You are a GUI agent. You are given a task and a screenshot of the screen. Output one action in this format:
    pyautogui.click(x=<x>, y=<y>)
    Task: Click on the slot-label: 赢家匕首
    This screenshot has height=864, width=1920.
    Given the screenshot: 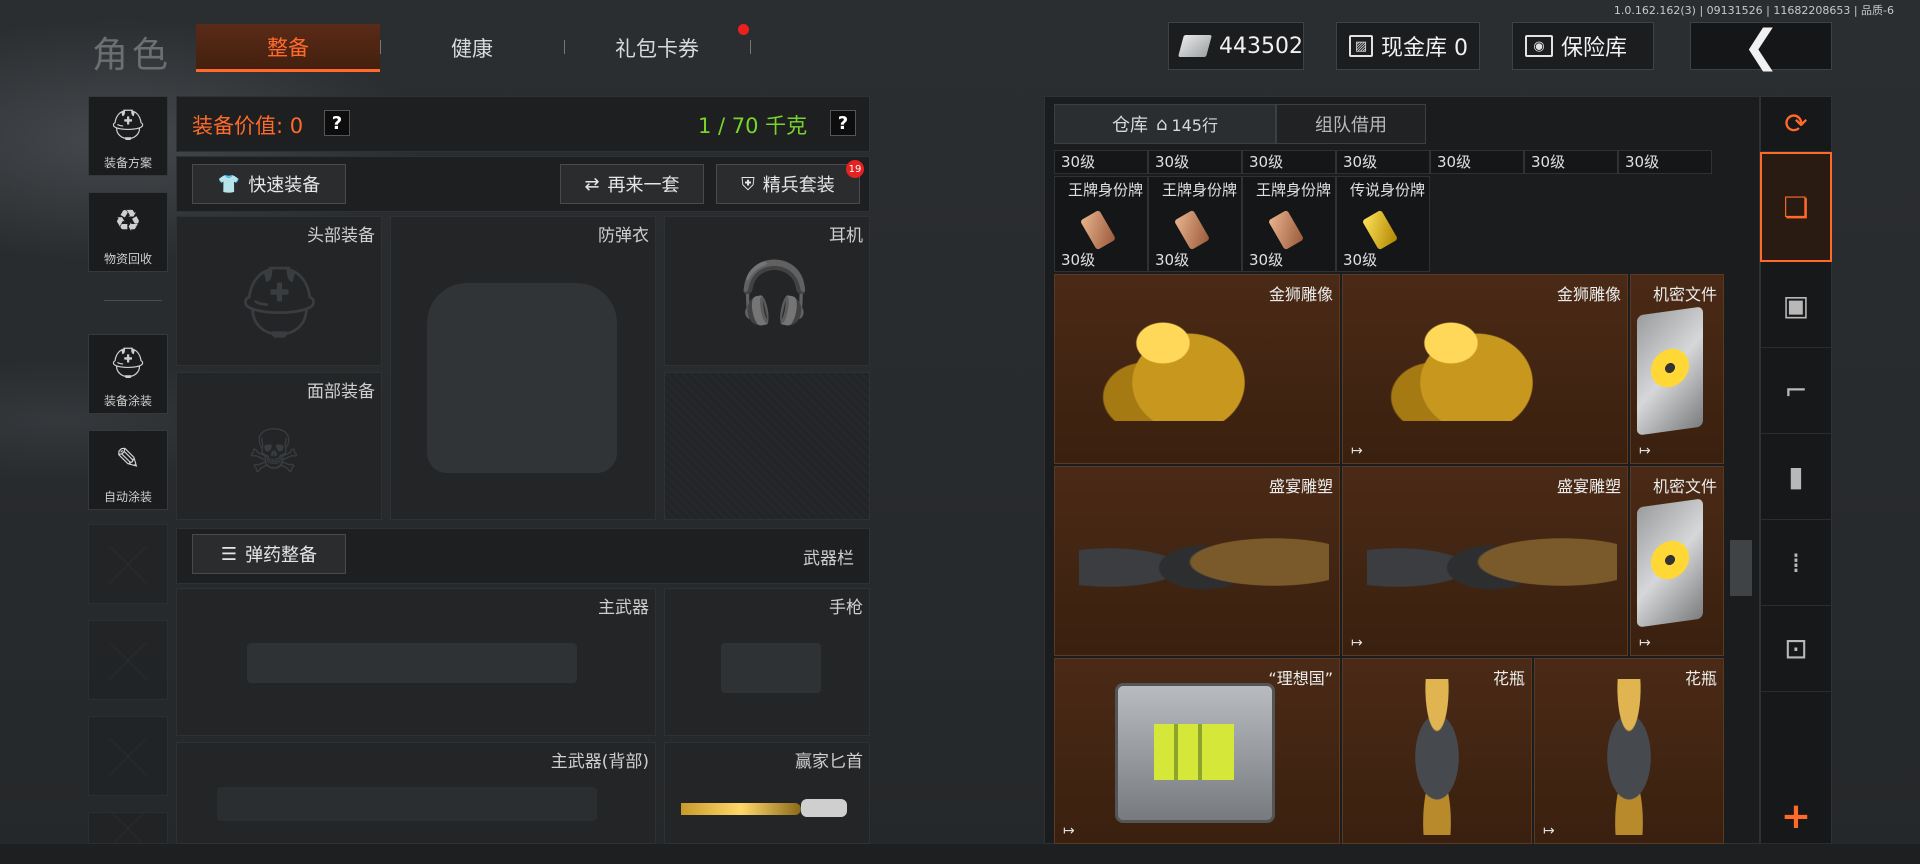 What is the action you would take?
    pyautogui.click(x=829, y=762)
    